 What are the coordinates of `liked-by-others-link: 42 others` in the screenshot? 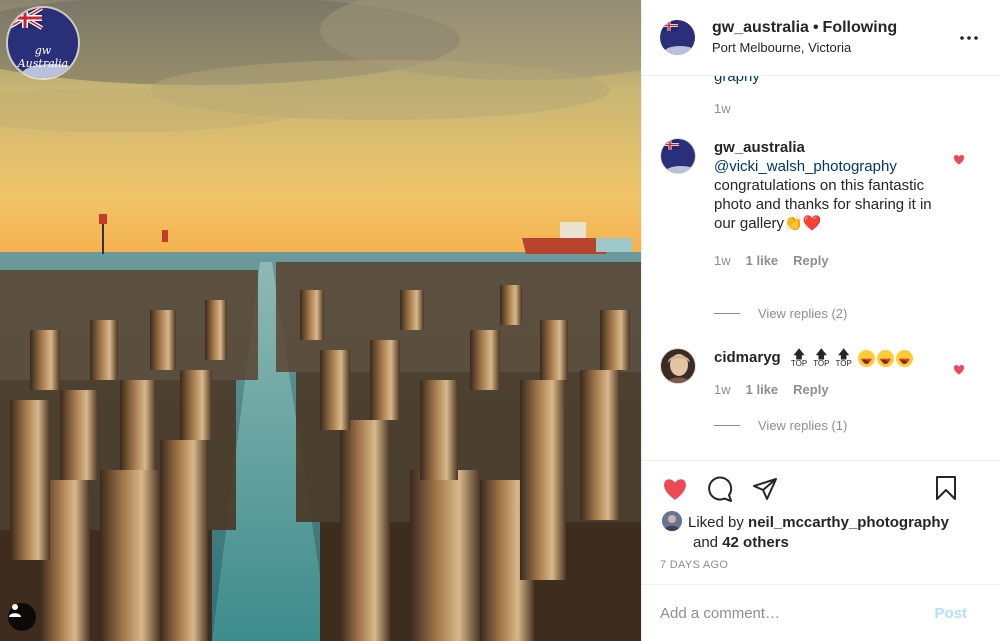 It's located at (755, 542).